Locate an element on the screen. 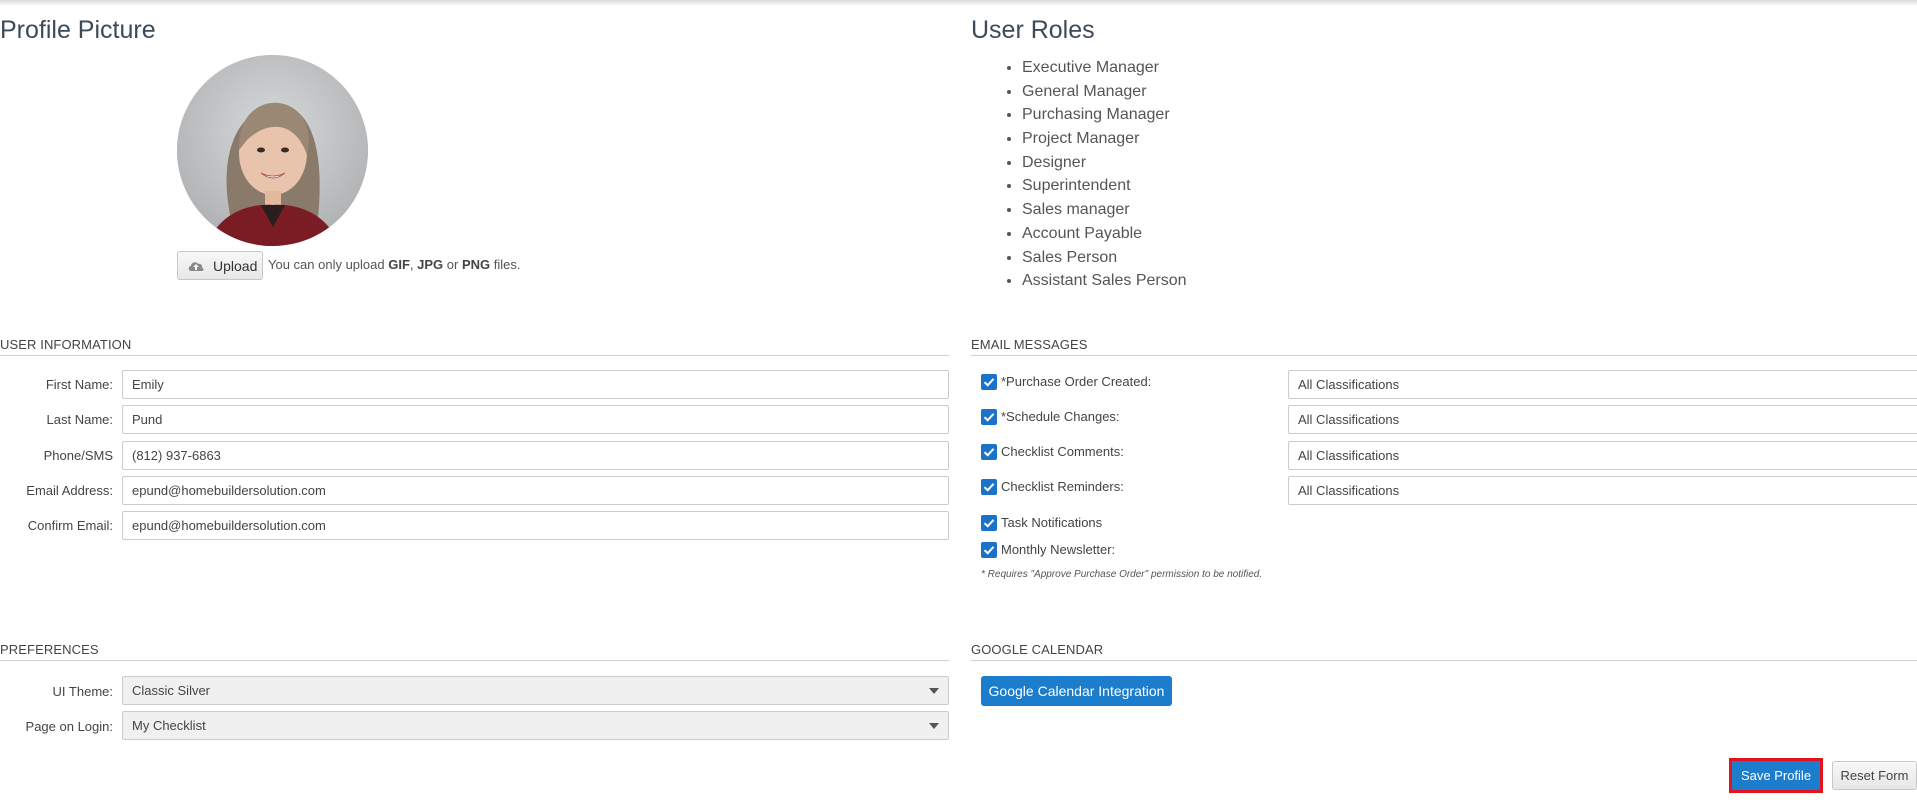  preferences-heading: PREFERENCES is located at coordinates (49, 649).